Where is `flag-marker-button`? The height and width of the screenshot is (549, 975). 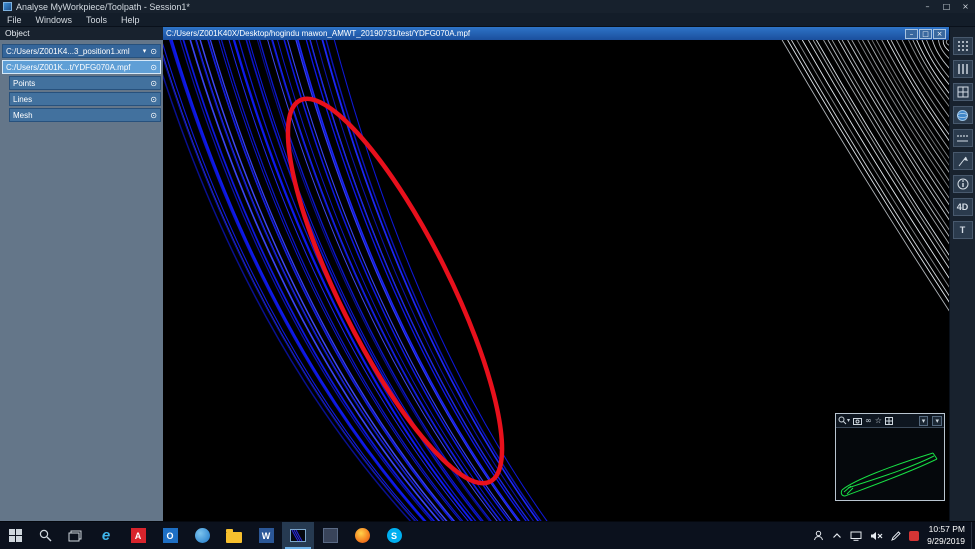
flag-marker-button is located at coordinates (962, 161).